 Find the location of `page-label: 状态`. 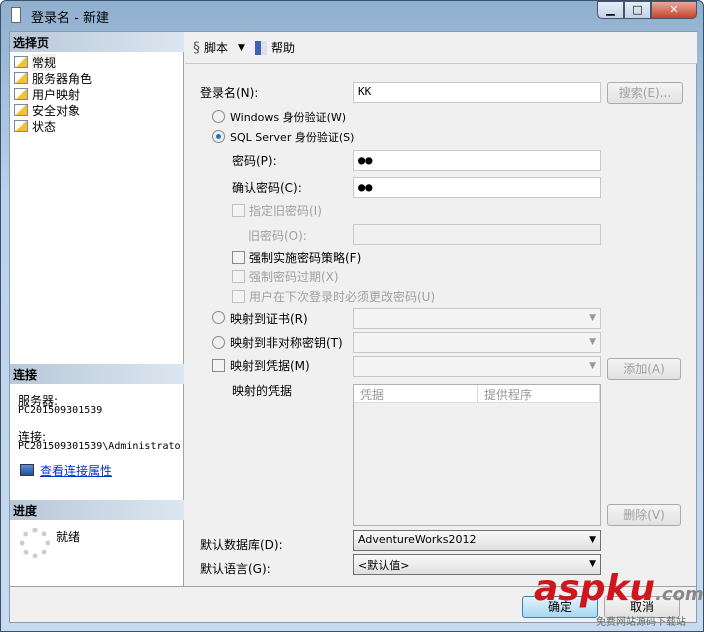

page-label: 状态 is located at coordinates (44, 126).